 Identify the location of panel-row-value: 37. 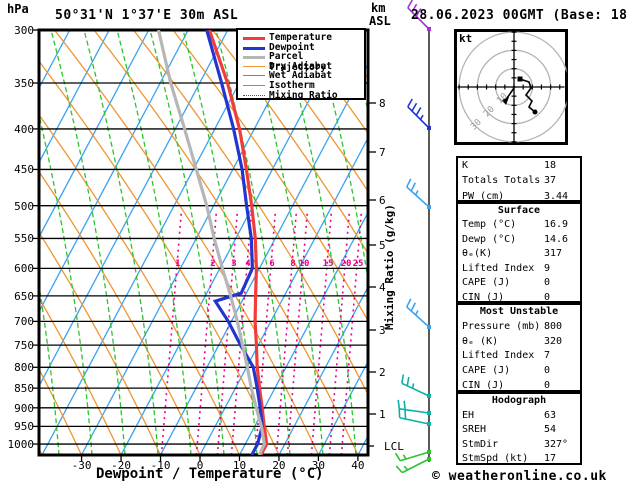
(550, 181).